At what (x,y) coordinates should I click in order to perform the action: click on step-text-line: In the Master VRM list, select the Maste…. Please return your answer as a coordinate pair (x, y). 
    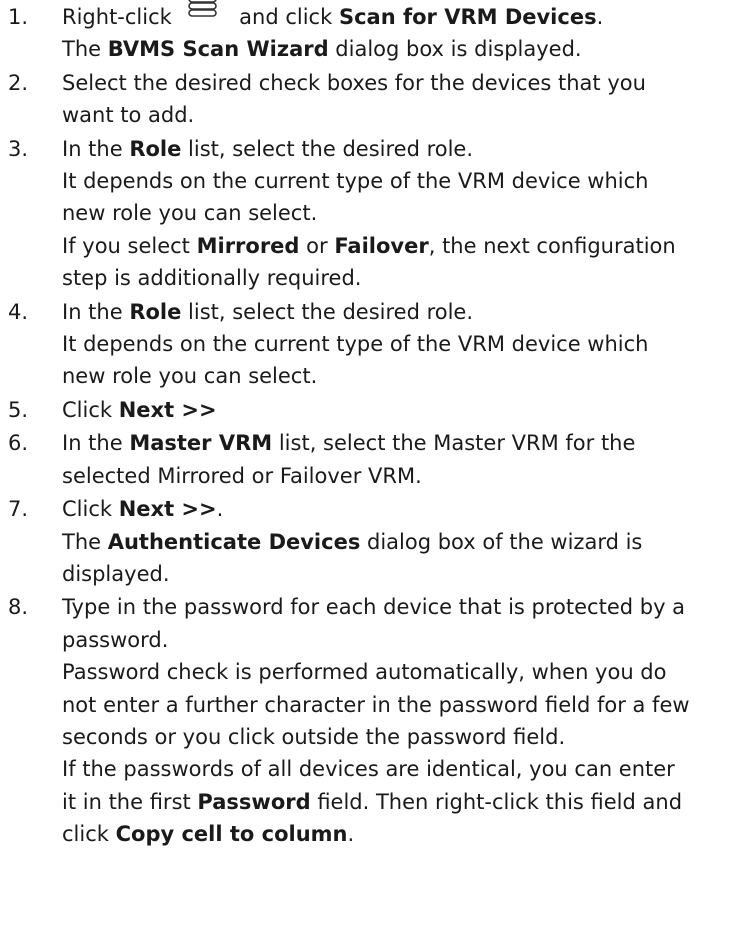
    Looking at the image, I should click on (405, 443).